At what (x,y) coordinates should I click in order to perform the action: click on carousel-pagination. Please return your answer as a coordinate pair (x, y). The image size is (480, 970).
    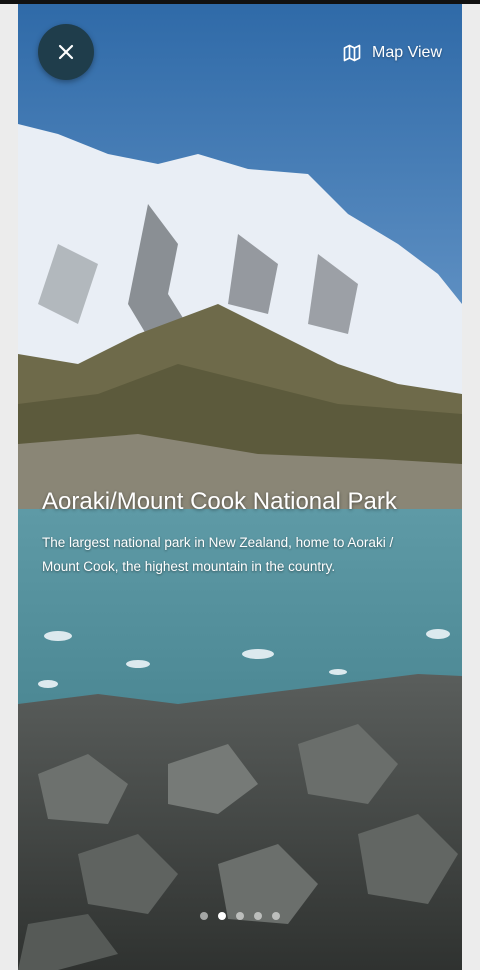
    Looking at the image, I should click on (240, 916).